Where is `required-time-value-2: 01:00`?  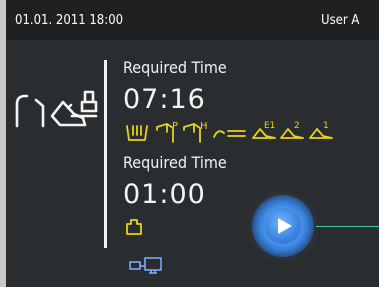
required-time-value-2: 01:00 is located at coordinates (164, 194).